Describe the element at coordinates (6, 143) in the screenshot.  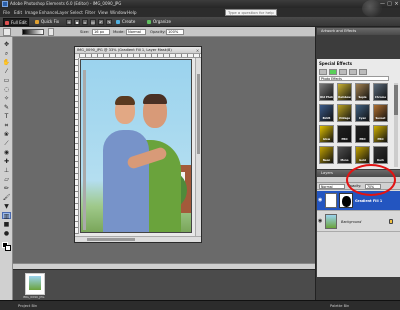
I see `straighten-tool-icon: ⟋` at that location.